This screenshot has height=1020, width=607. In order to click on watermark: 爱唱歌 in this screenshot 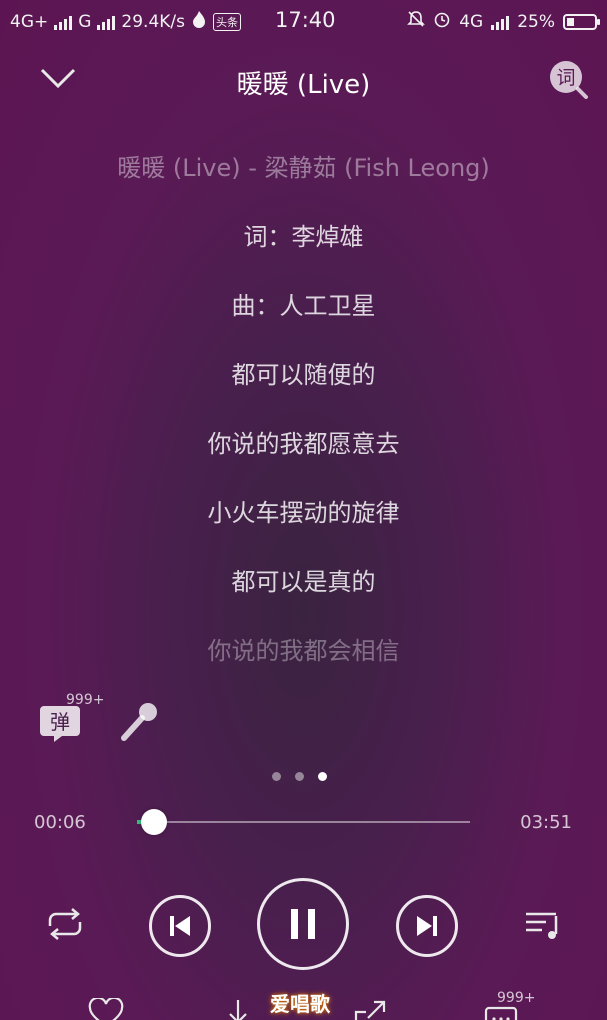, I will do `click(300, 1004)`.